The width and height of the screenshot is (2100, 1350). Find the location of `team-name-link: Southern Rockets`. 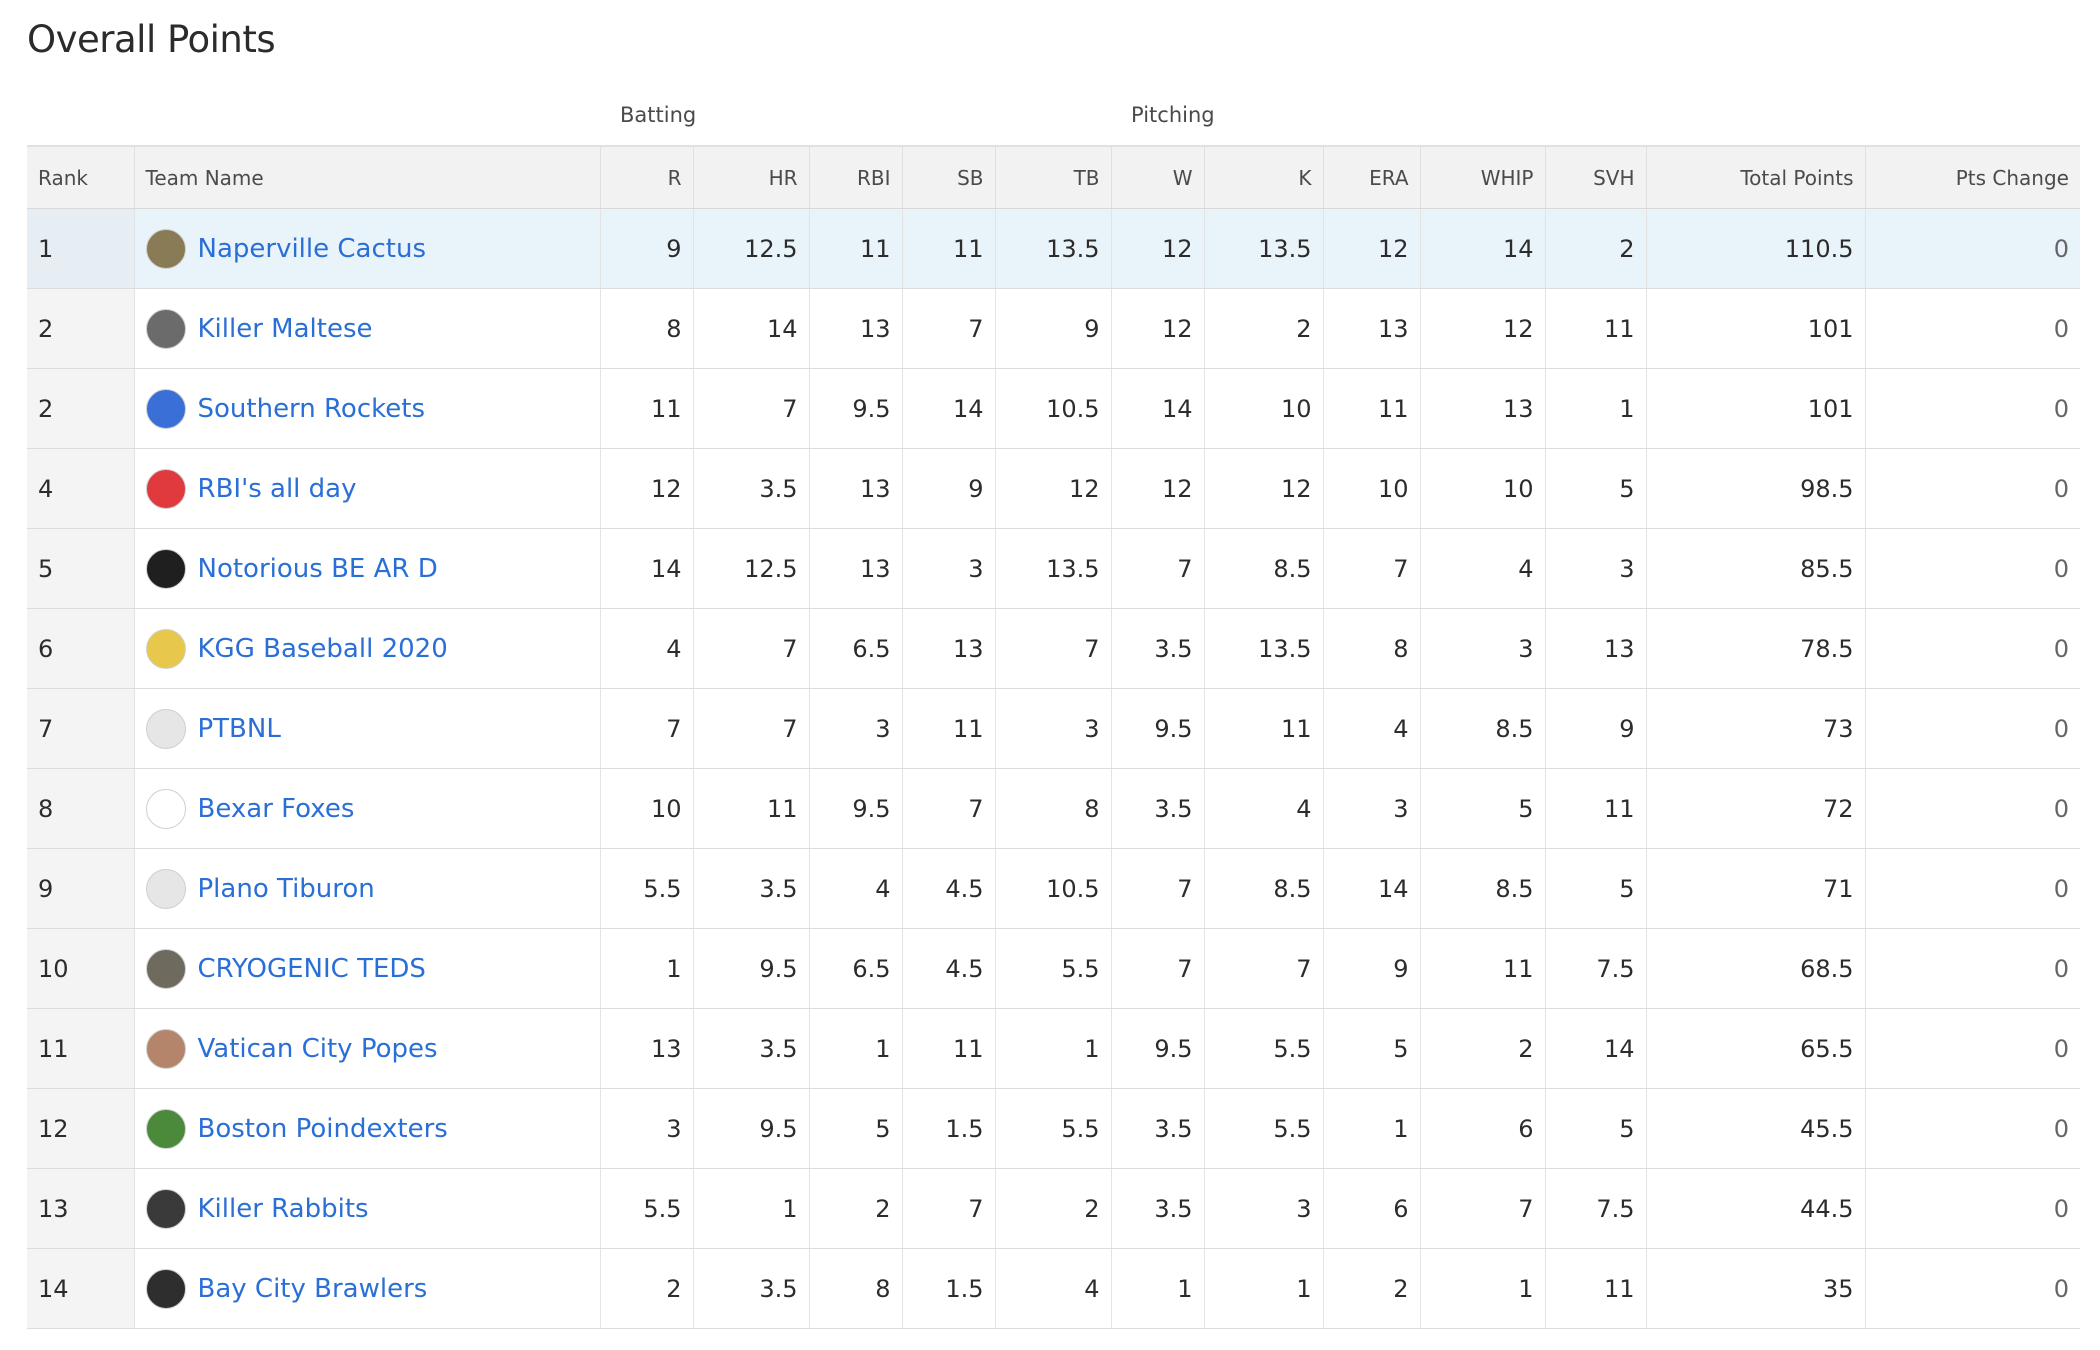

team-name-link: Southern Rockets is located at coordinates (312, 409).